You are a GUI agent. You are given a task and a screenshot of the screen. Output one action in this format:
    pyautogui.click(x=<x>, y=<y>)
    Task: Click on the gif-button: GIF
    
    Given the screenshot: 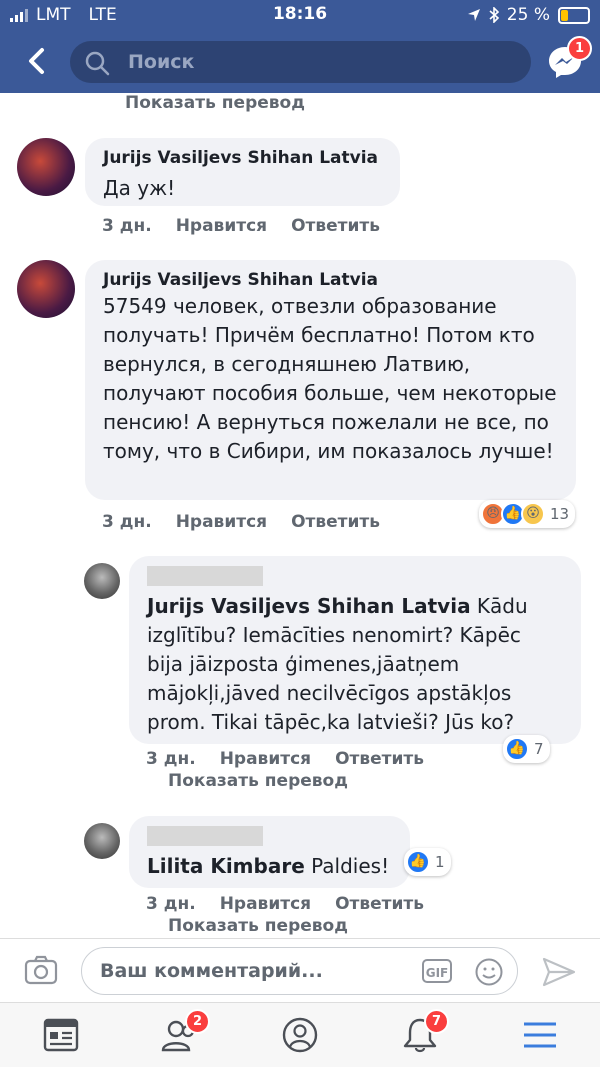 What is the action you would take?
    pyautogui.click(x=437, y=971)
    